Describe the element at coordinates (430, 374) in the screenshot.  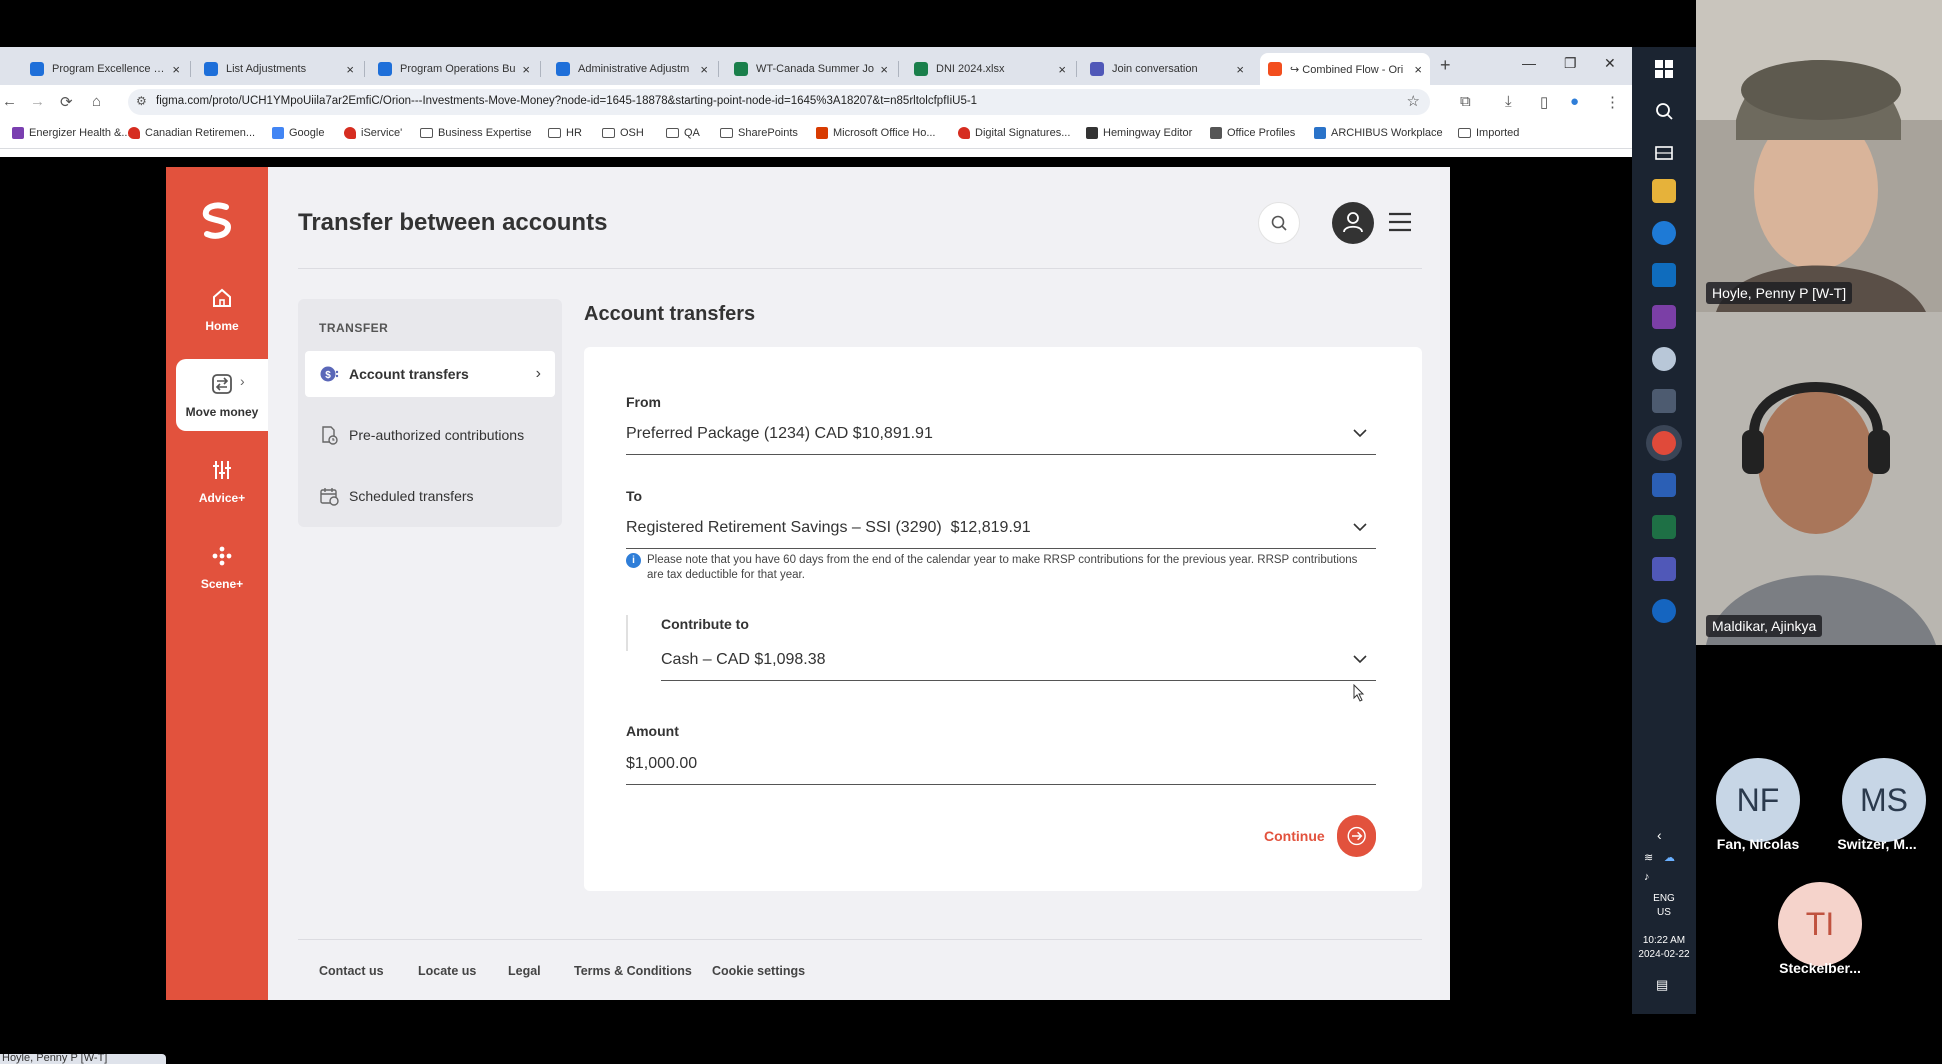
I see `subnav-item-account-transfers: $ Account transfers ›` at that location.